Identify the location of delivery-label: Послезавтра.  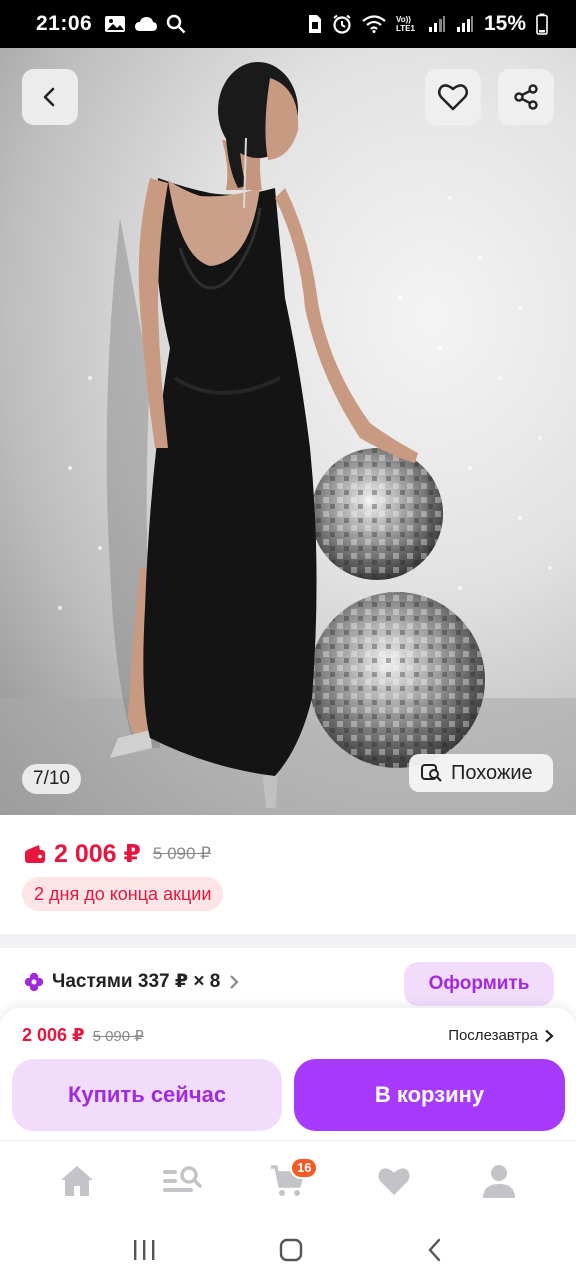
(493, 1035).